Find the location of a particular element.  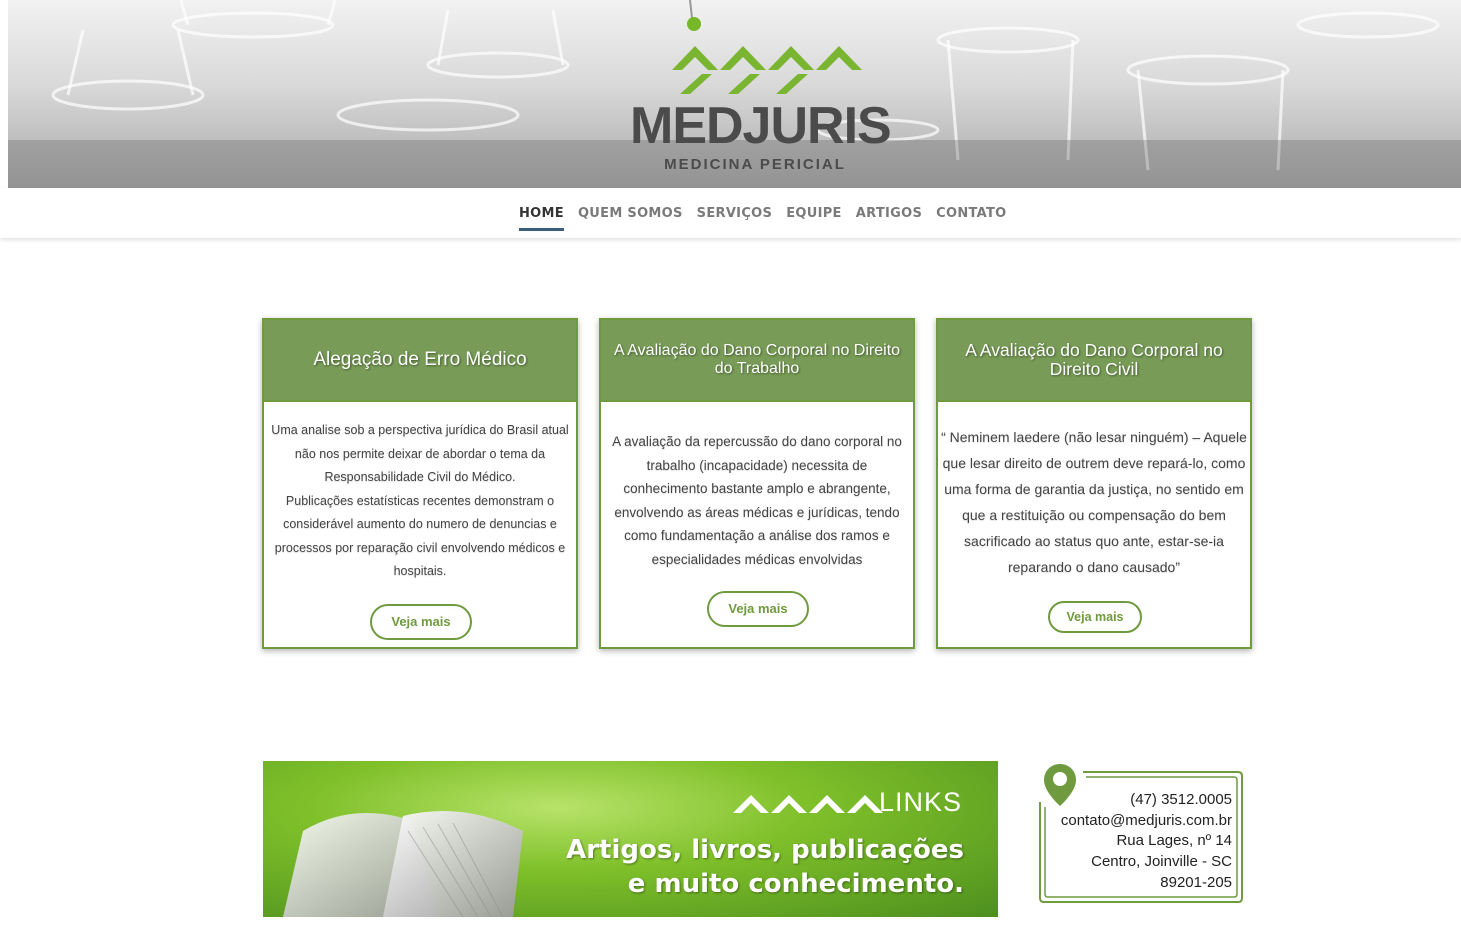

medjuris-logo: MEDJURIS MEDICINA PERICIAL is located at coordinates (756, 94).